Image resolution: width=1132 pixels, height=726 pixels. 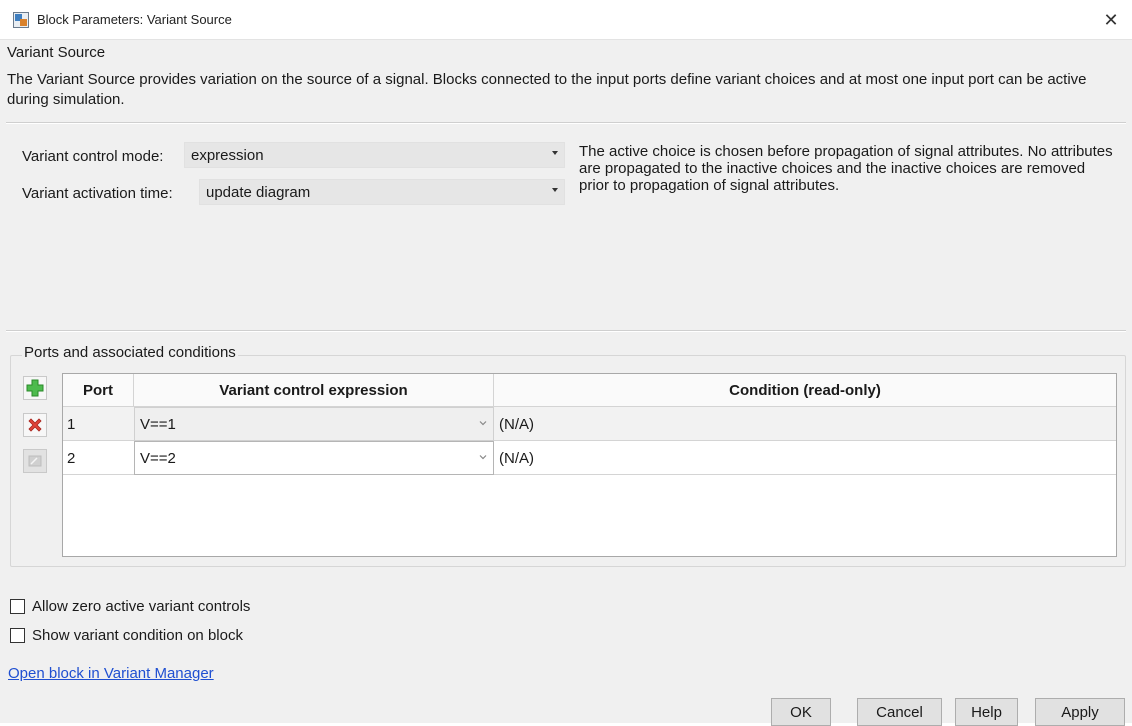 What do you see at coordinates (130, 352) in the screenshot?
I see `ports-group-label: Ports and associated conditions` at bounding box center [130, 352].